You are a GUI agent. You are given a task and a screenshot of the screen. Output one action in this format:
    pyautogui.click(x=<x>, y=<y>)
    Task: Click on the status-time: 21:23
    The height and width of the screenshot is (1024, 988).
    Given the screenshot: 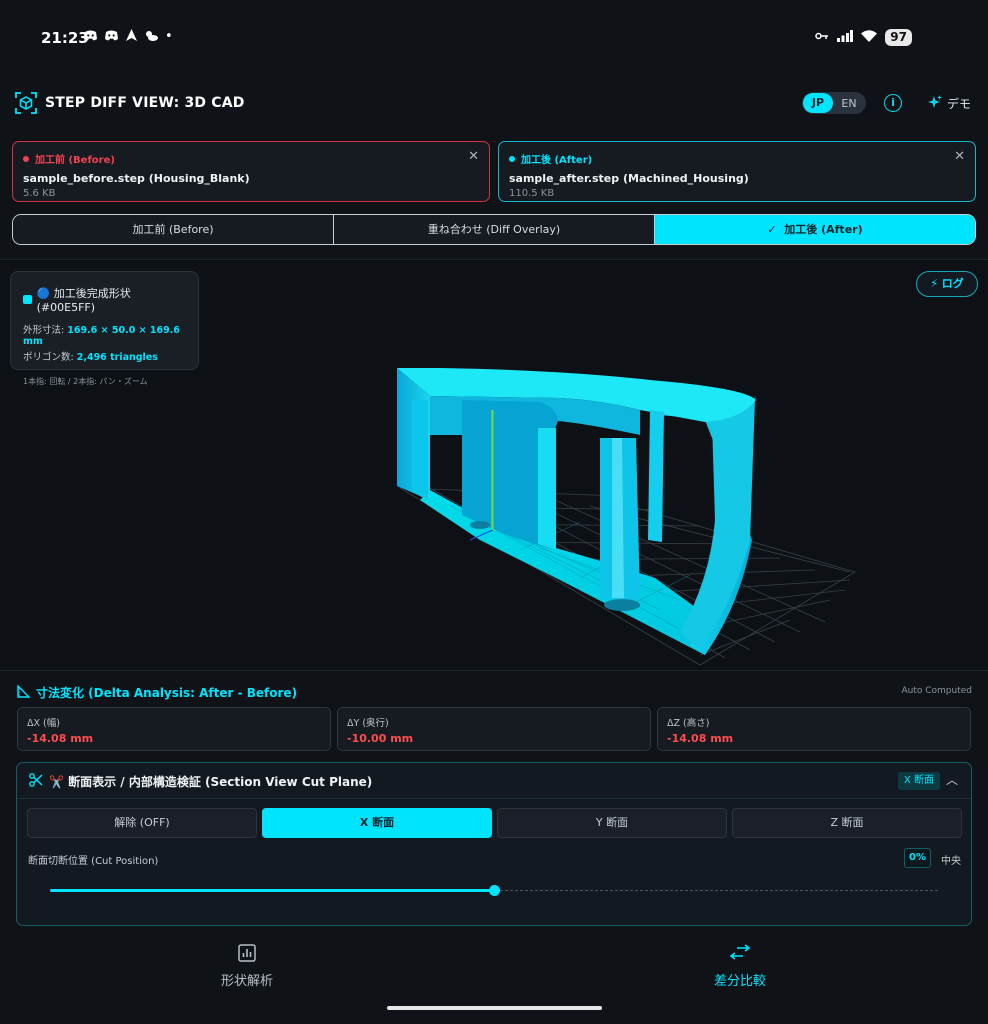 What is the action you would take?
    pyautogui.click(x=65, y=38)
    